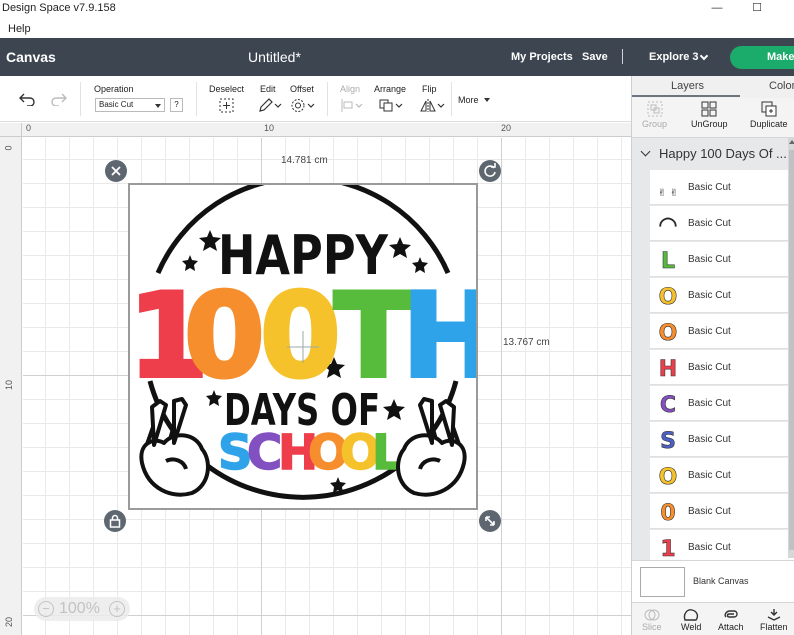  What do you see at coordinates (791, 350) in the screenshot?
I see `scroll-thumb` at bounding box center [791, 350].